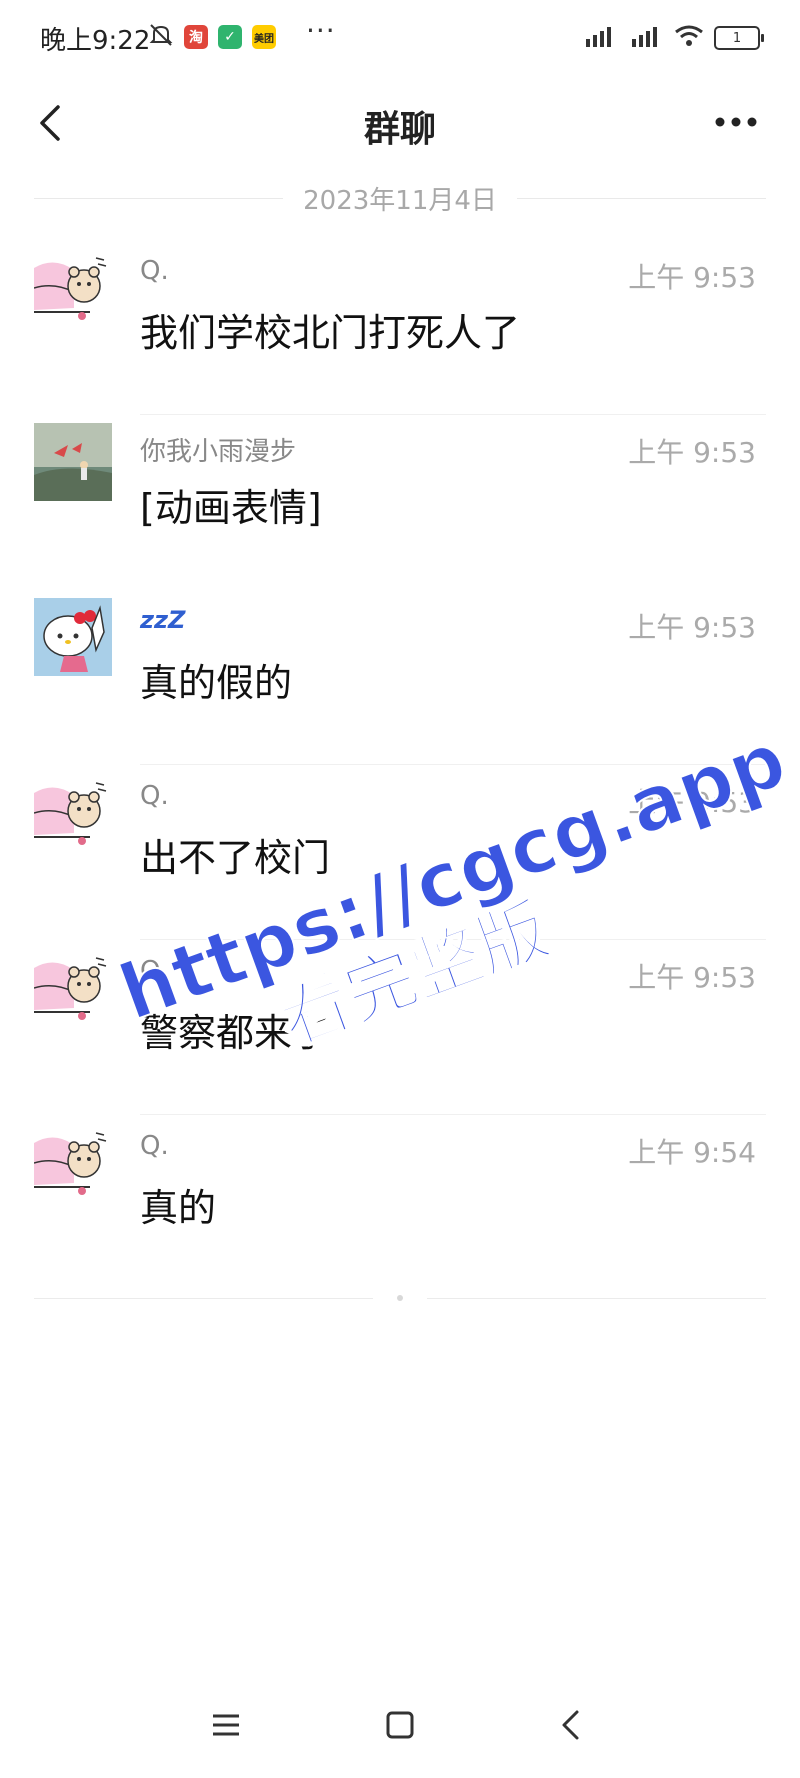  What do you see at coordinates (673, 38) in the screenshot?
I see `status-right: 1` at bounding box center [673, 38].